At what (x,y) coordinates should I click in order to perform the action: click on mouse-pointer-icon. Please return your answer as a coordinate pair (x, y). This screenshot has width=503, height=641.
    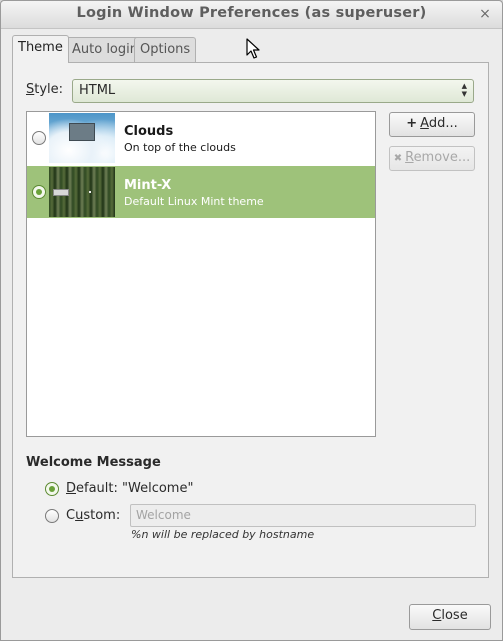
    Looking at the image, I should click on (253, 48).